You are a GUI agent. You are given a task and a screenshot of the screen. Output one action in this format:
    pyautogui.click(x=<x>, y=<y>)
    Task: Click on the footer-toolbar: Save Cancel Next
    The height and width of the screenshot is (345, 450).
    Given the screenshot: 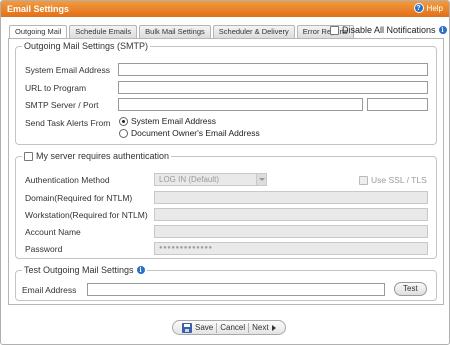 What is the action you would take?
    pyautogui.click(x=229, y=327)
    